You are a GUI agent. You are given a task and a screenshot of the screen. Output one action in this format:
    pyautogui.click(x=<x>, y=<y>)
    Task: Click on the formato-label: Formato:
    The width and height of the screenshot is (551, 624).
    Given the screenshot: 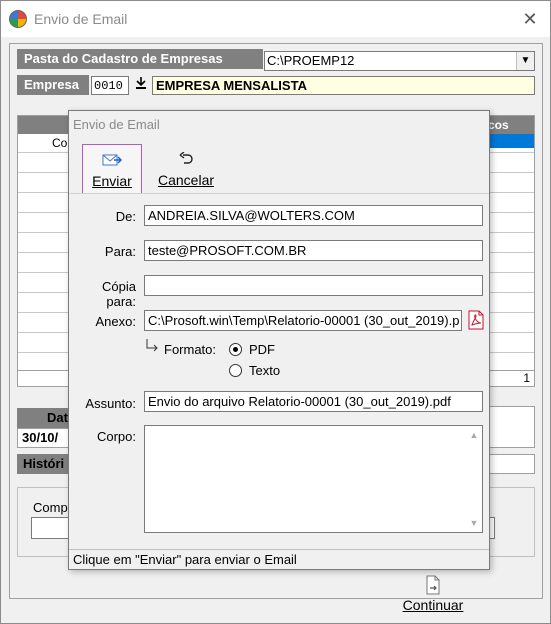 What is the action you would take?
    pyautogui.click(x=190, y=349)
    